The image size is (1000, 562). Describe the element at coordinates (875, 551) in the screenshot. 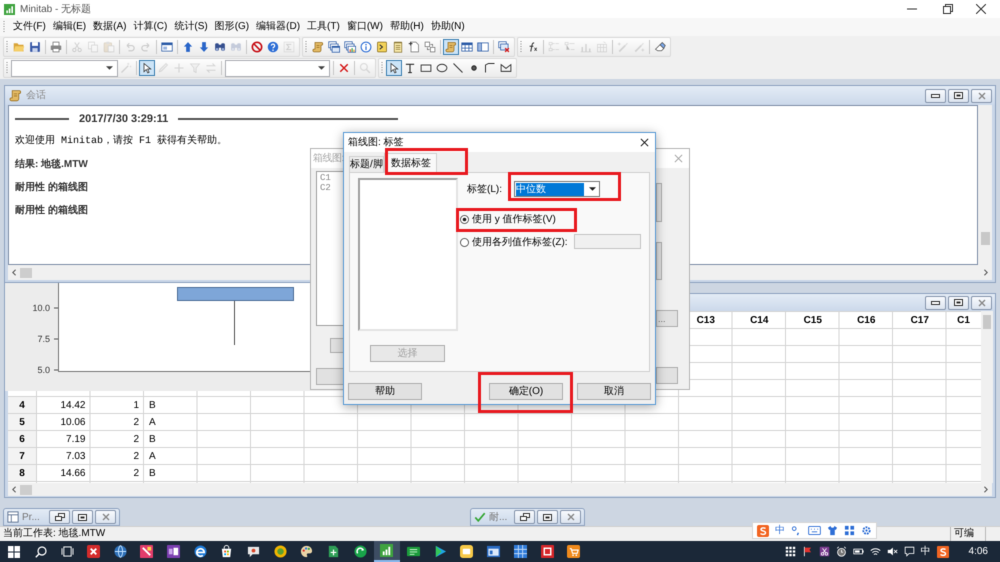

I see `wifi-icon` at that location.